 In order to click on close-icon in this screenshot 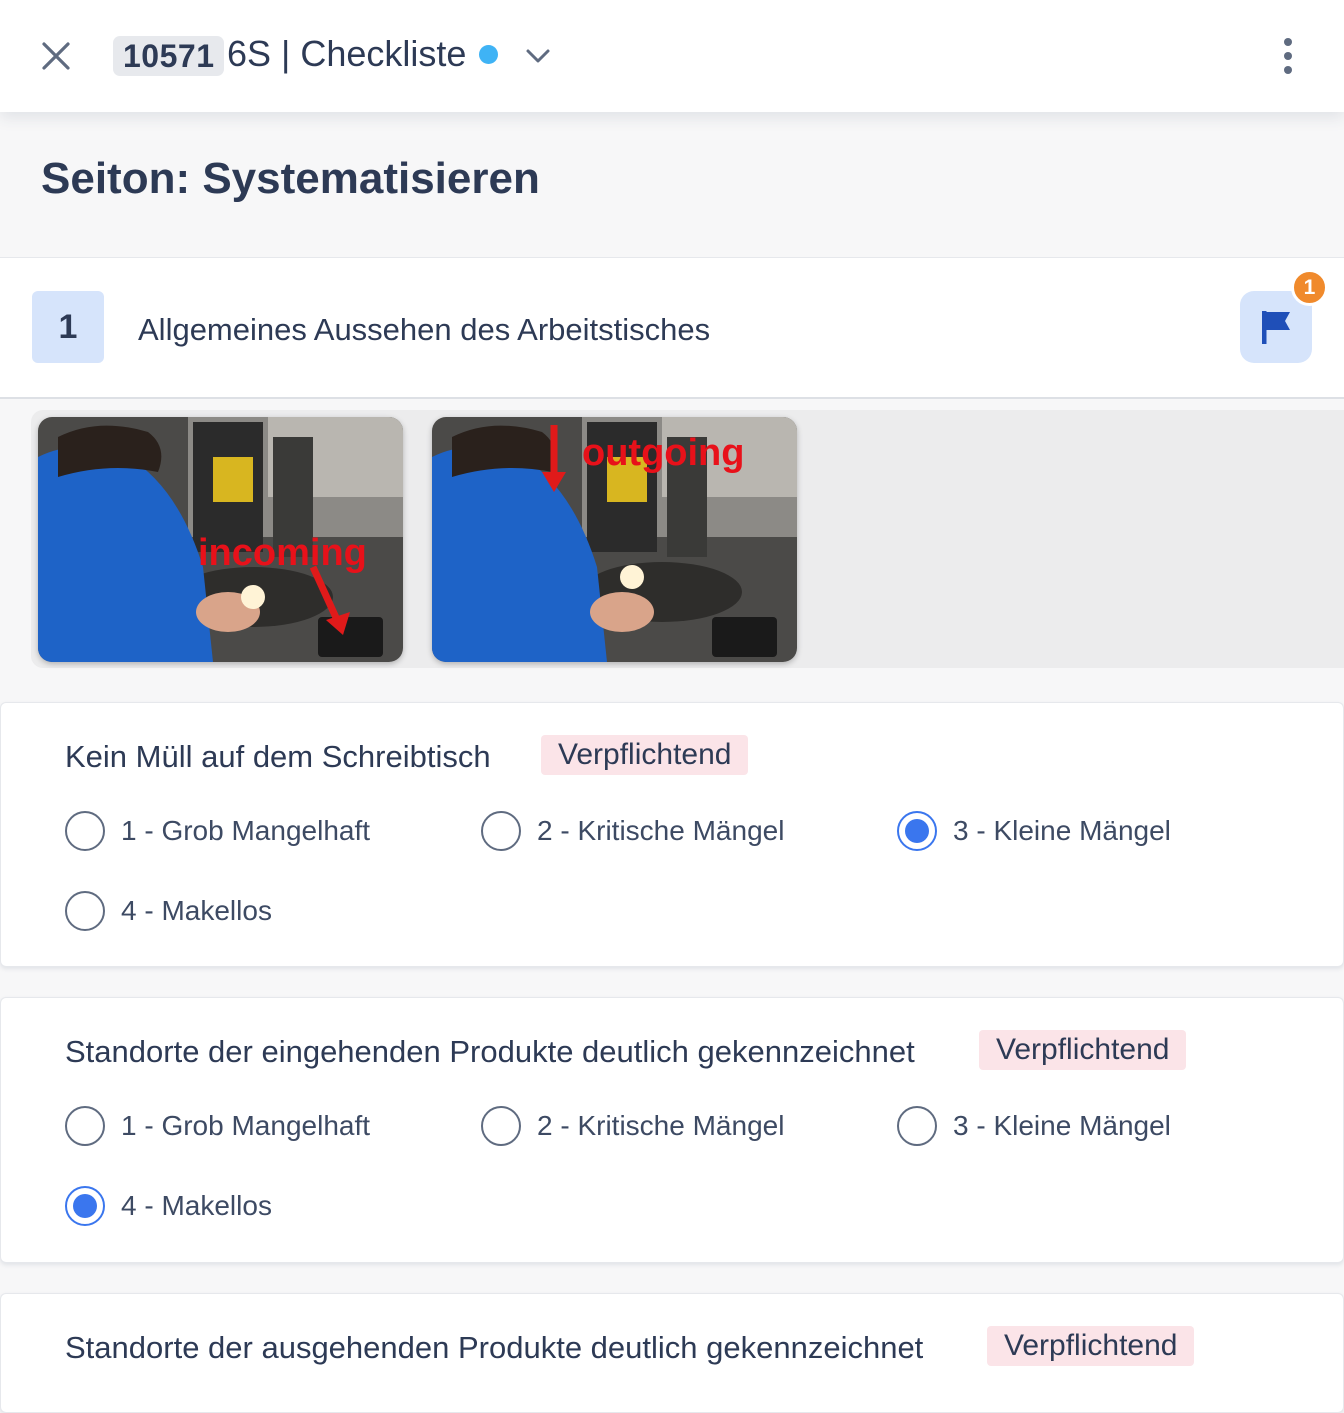, I will do `click(56, 56)`.